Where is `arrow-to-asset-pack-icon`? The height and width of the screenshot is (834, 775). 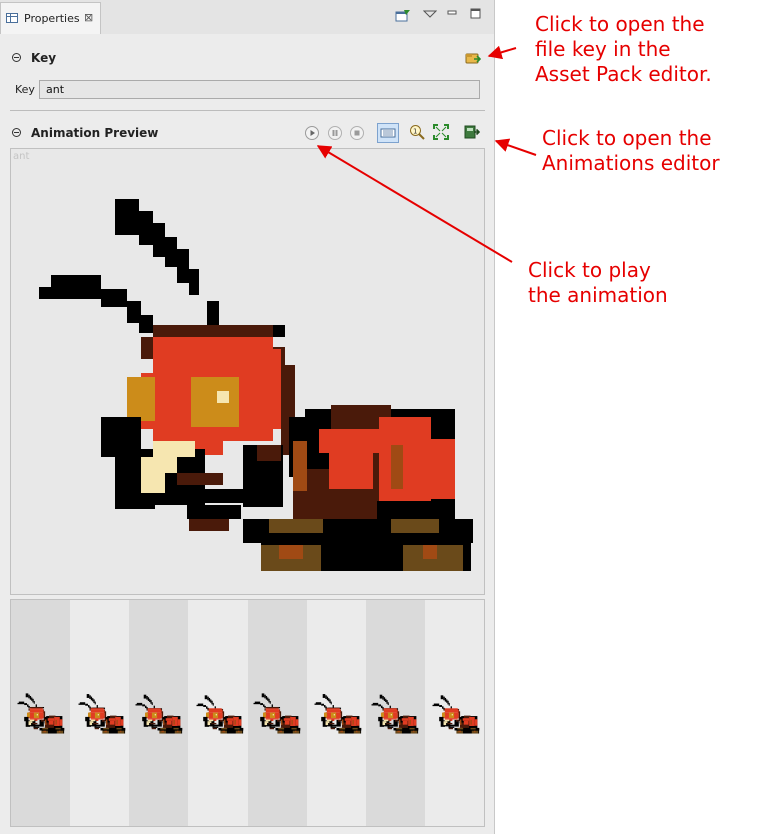
arrow-to-asset-pack-icon is located at coordinates (502, 52).